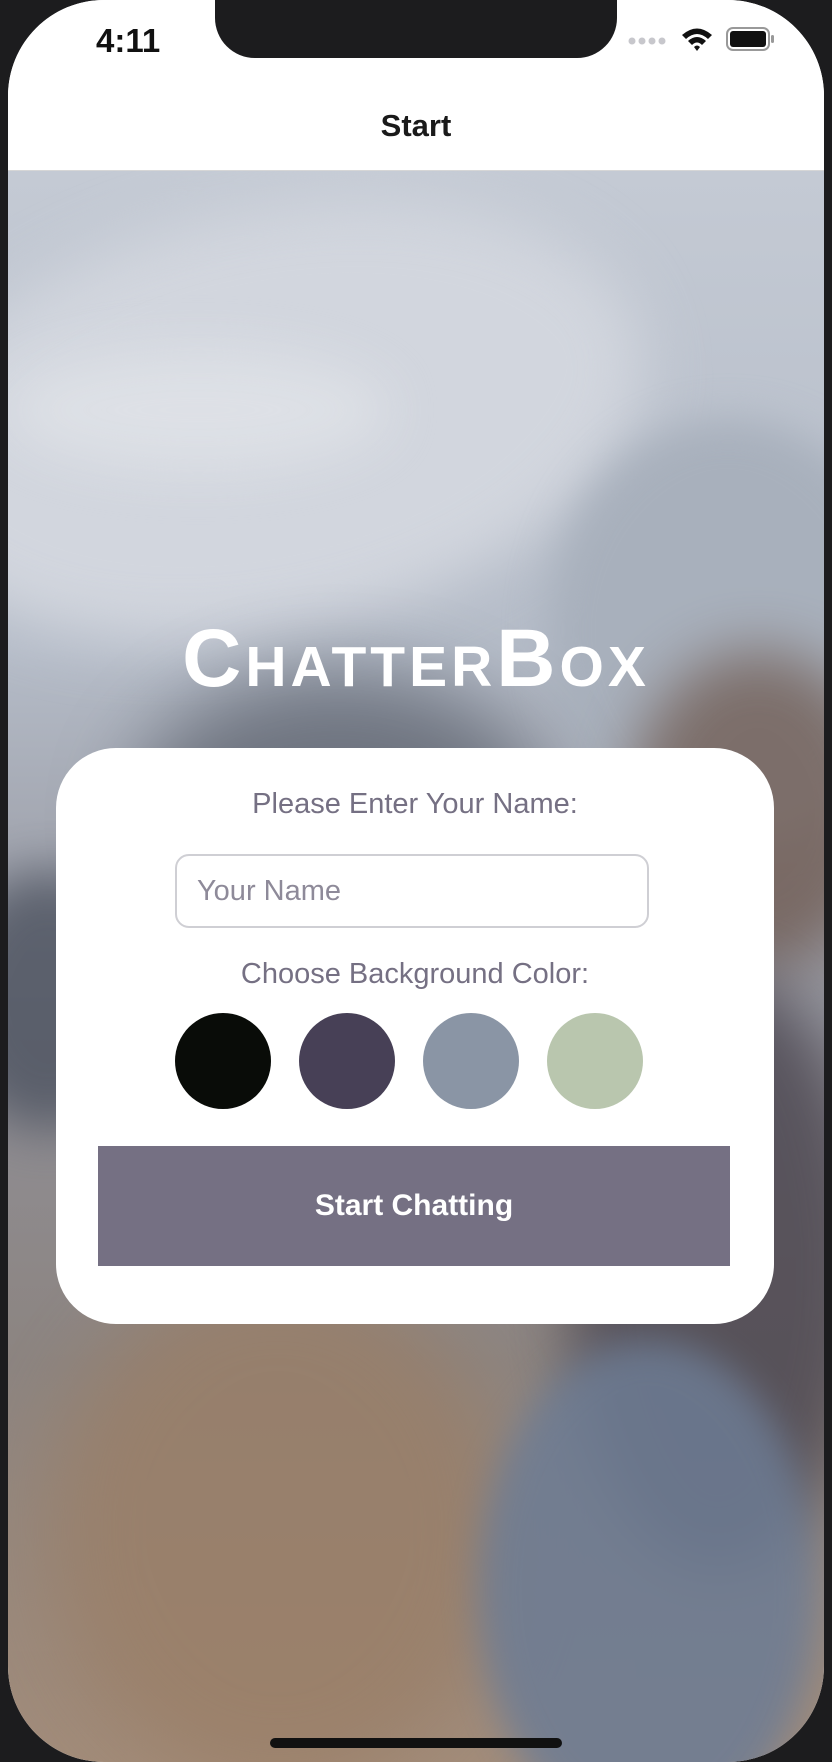  What do you see at coordinates (416, 658) in the screenshot?
I see `app-title: ChatterBox` at bounding box center [416, 658].